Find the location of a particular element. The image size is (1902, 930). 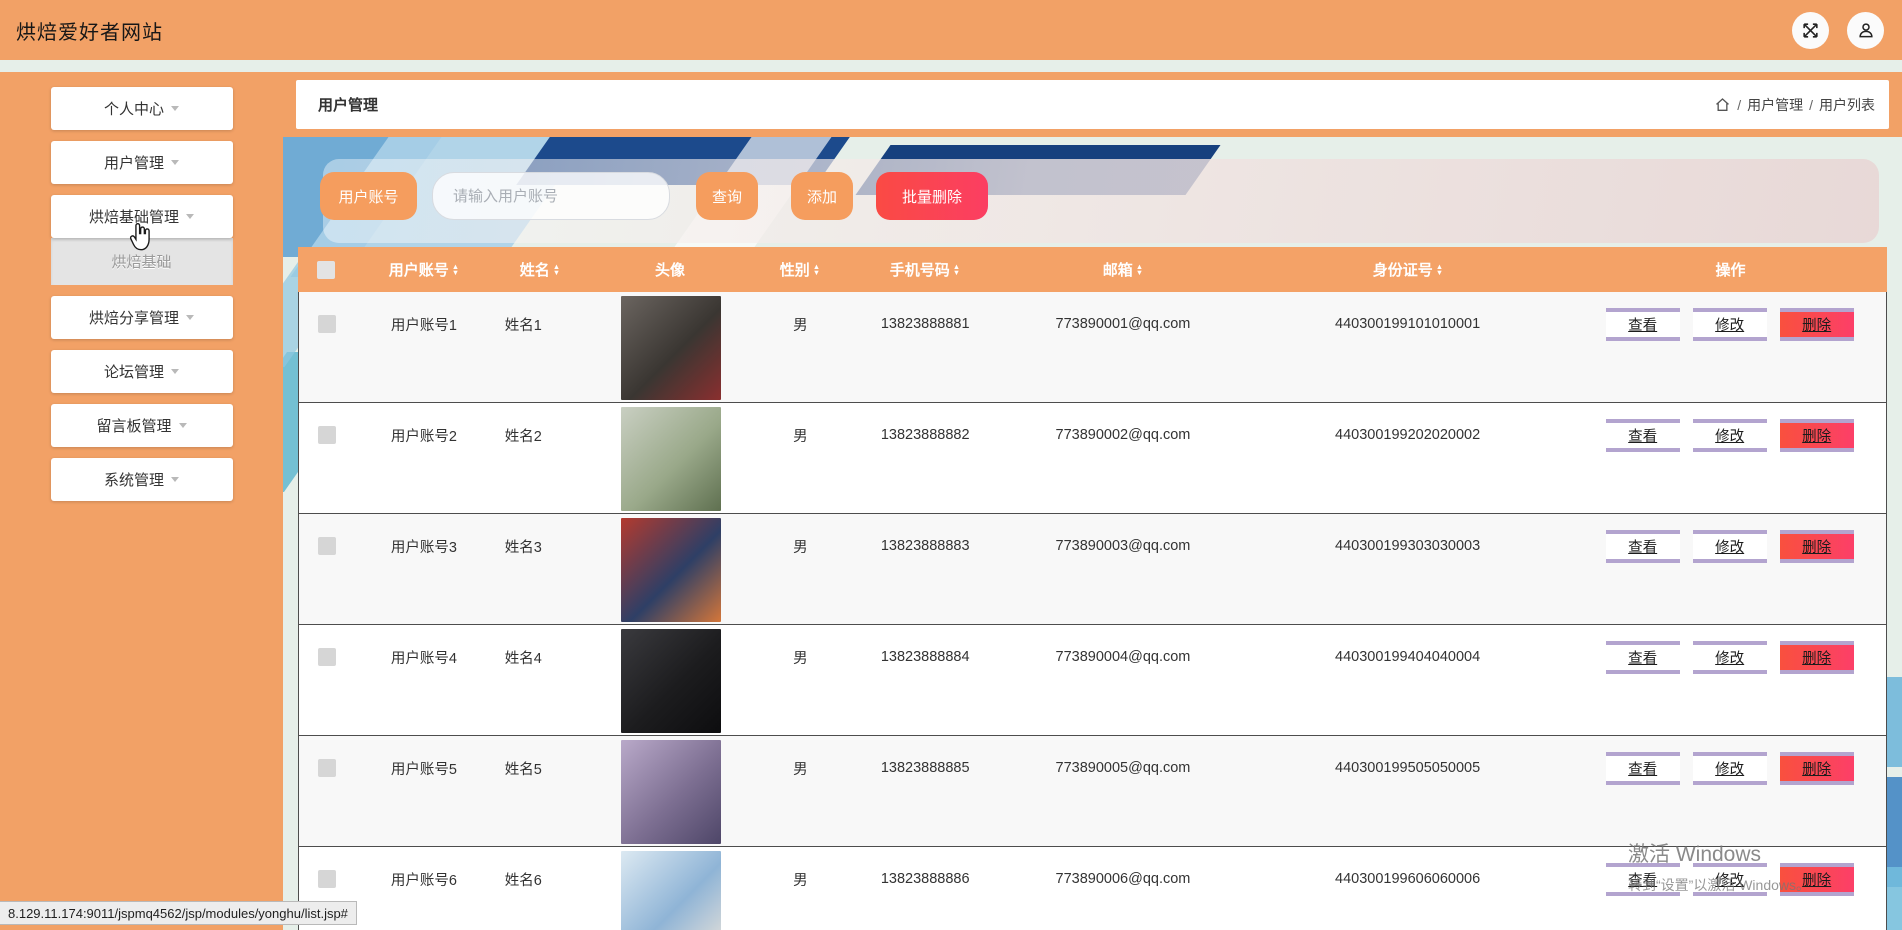

page-title: 用户管理 is located at coordinates (348, 105).